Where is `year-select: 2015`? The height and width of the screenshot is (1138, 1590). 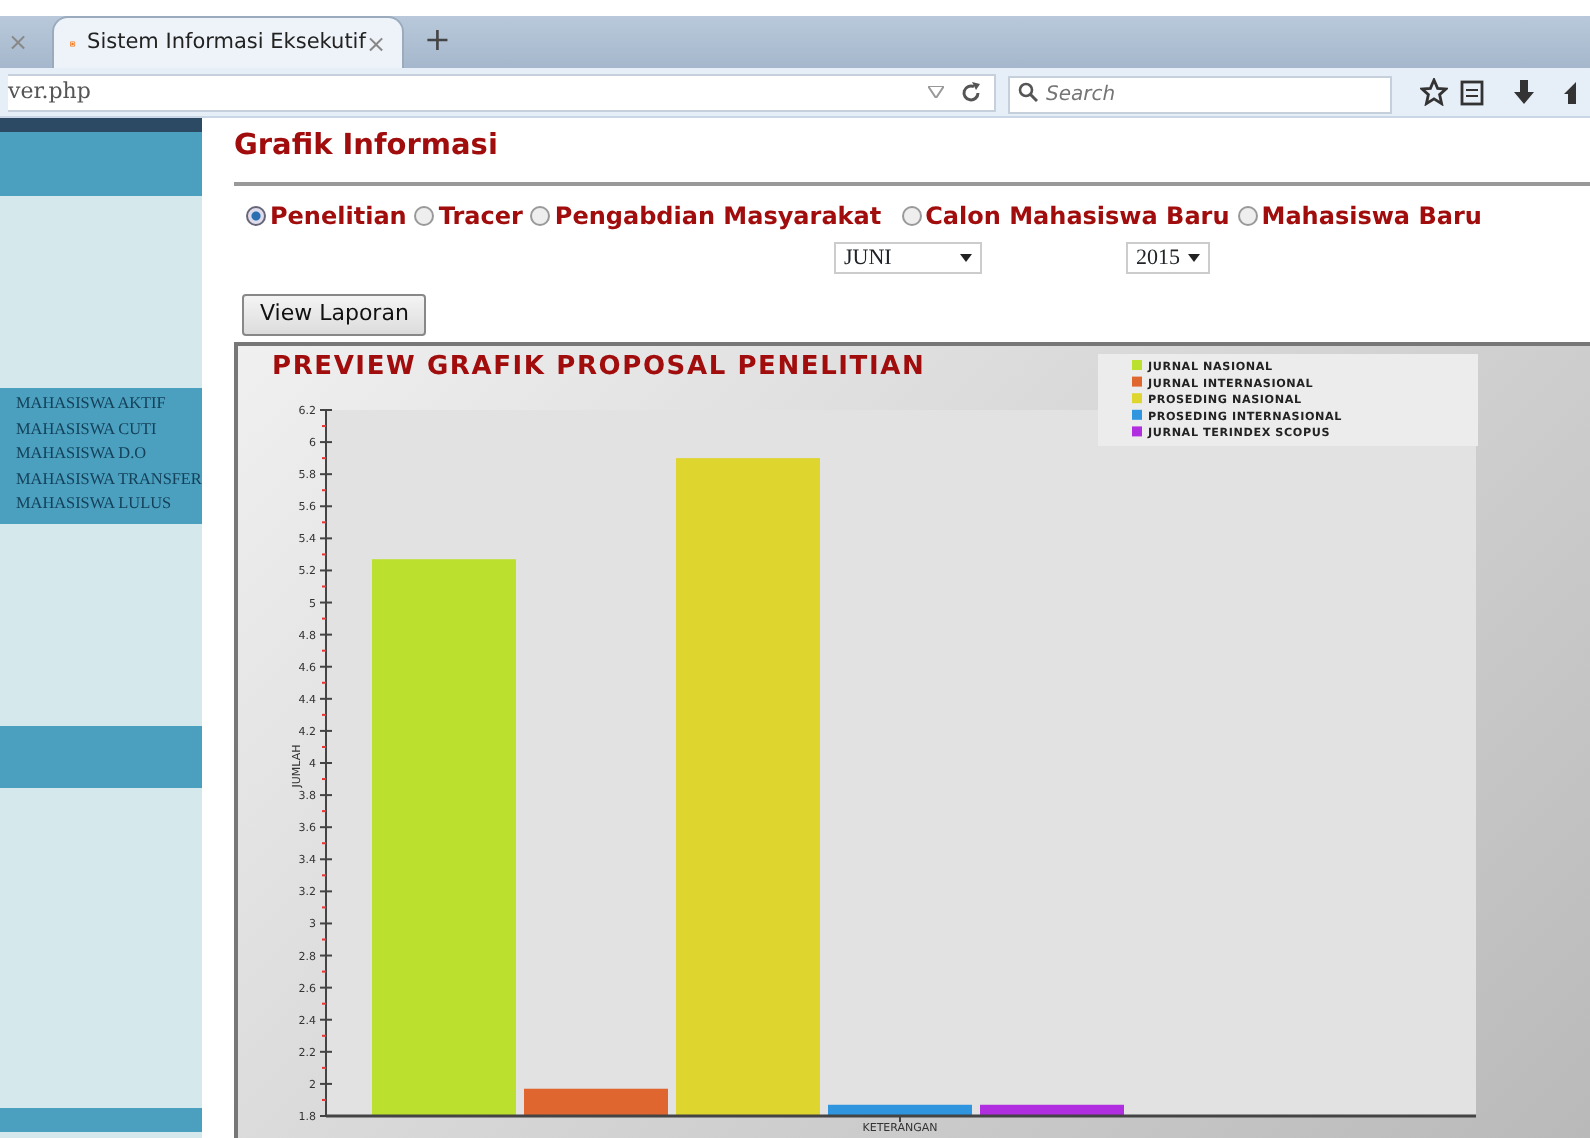 year-select: 2015 is located at coordinates (1168, 258).